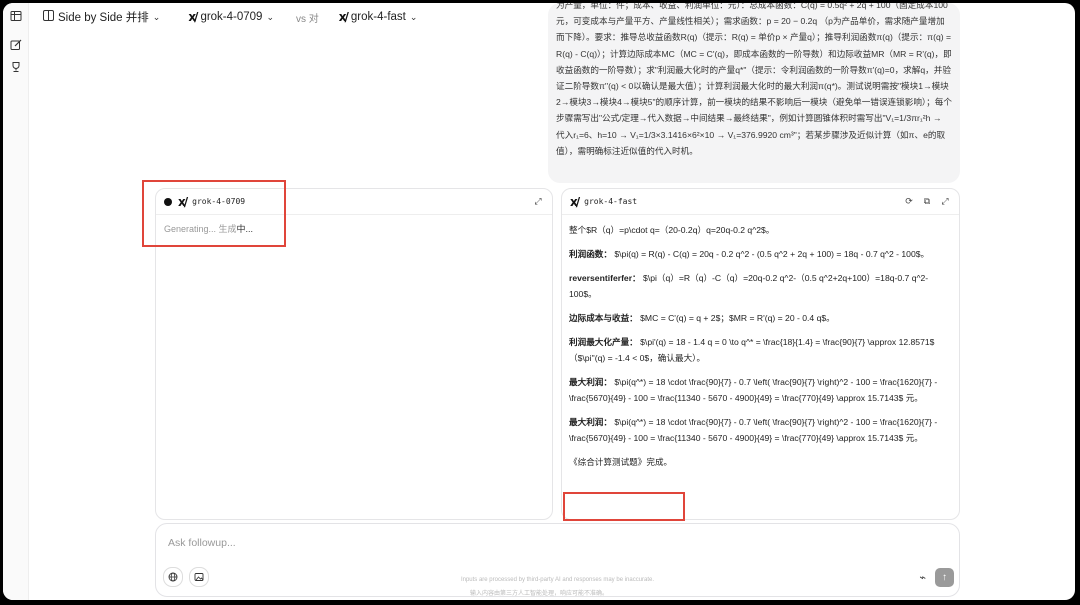  What do you see at coordinates (307, 19) in the screenshot?
I see `vs-label: vs 对` at bounding box center [307, 19].